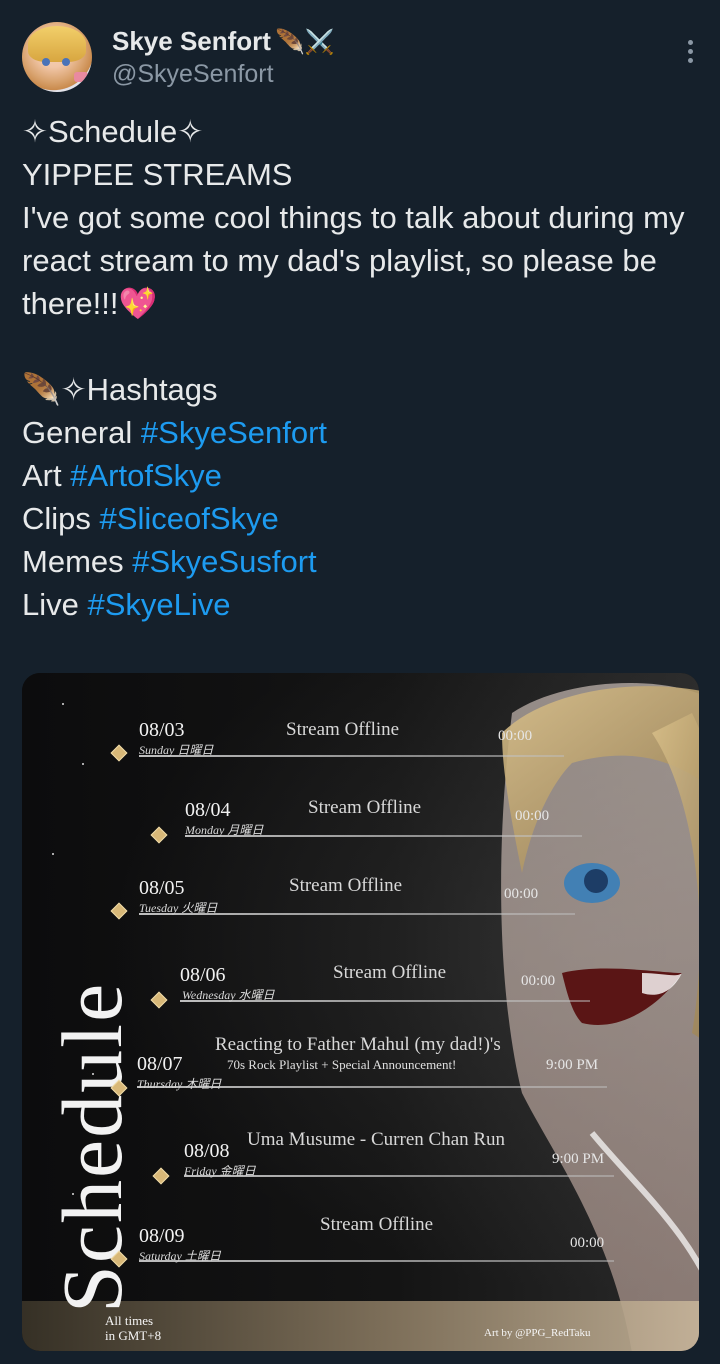  Describe the element at coordinates (189, 518) in the screenshot. I see `hashtag-link: #SliceofSkye` at that location.